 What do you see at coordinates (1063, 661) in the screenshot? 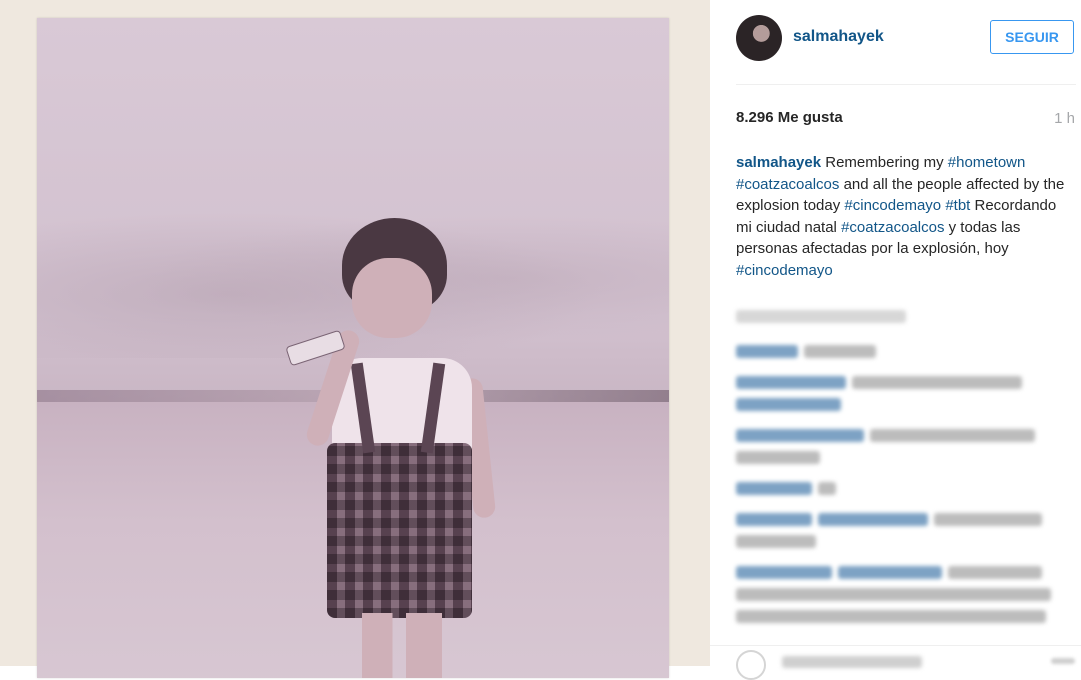
I see `more-options-icon` at bounding box center [1063, 661].